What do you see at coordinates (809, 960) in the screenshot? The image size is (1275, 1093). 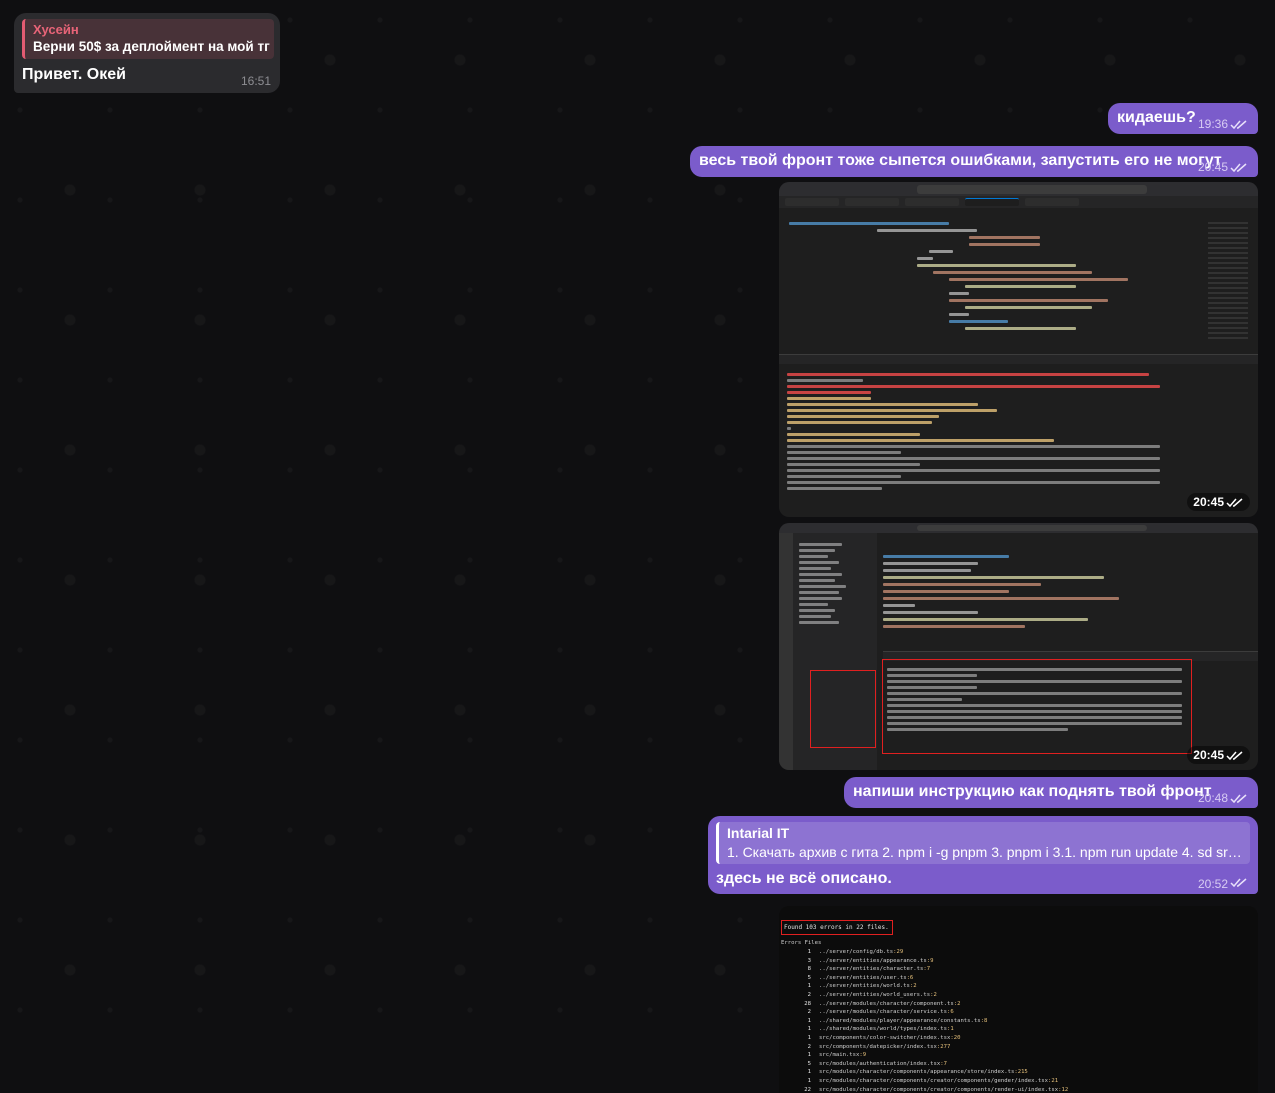 I see `error-count: 3` at bounding box center [809, 960].